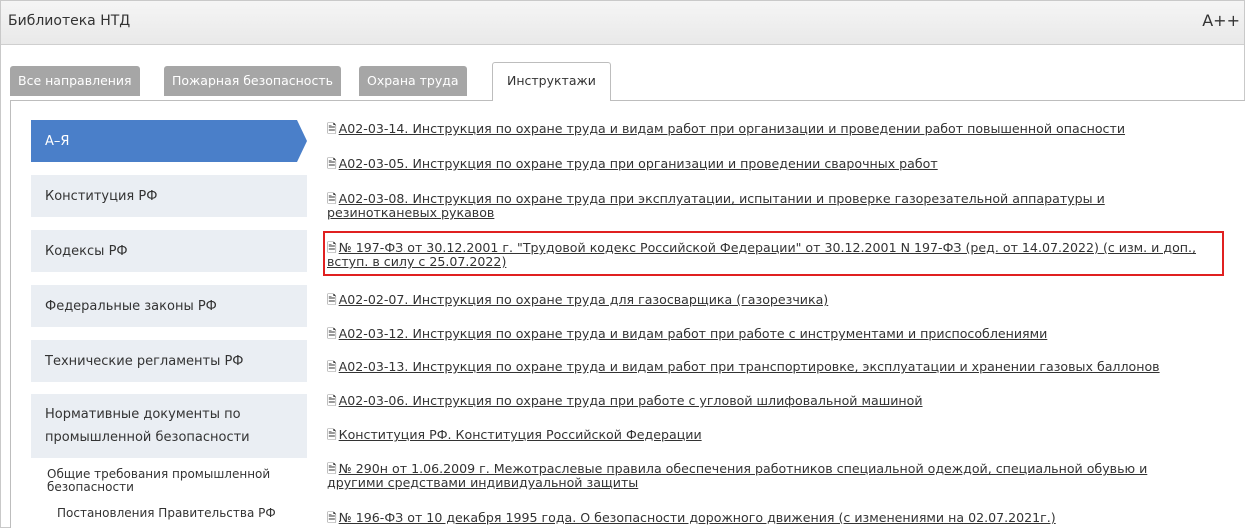 The width and height of the screenshot is (1245, 528). What do you see at coordinates (166, 513) in the screenshot?
I see `sidebar-subitem-government-decrees: Постановления Правительства РФ` at bounding box center [166, 513].